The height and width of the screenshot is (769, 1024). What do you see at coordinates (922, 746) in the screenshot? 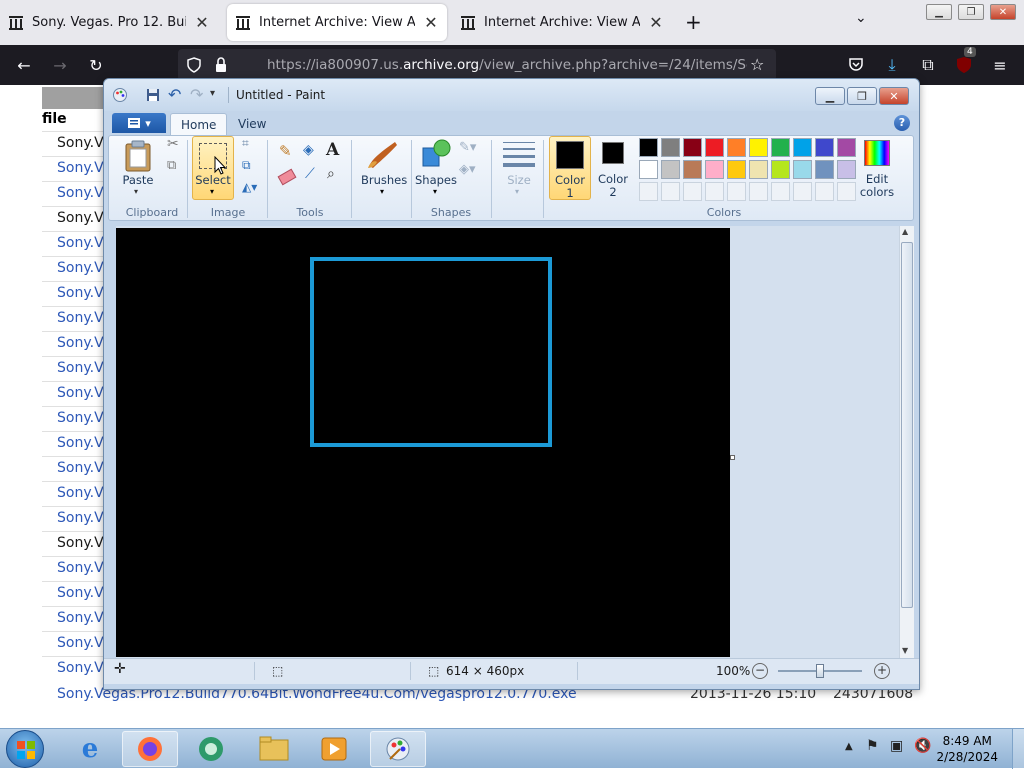
I see `volume-muted-icon: 🔇` at bounding box center [922, 746].